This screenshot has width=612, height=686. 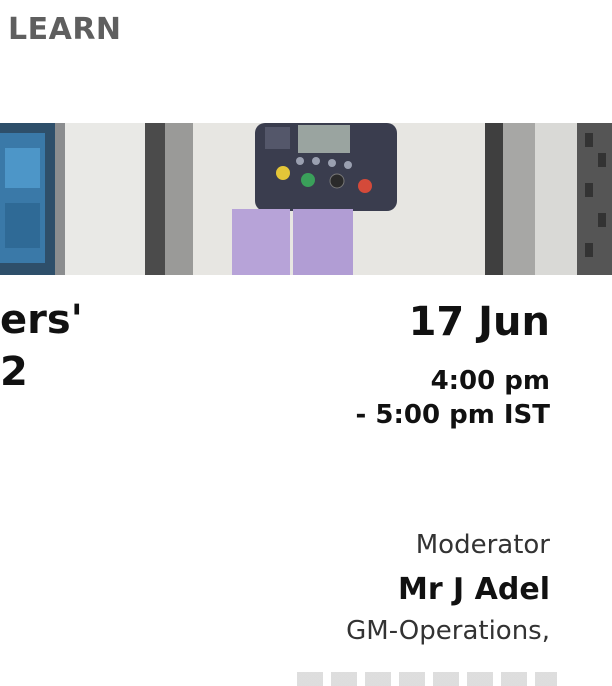 I want to click on event-time-end: - 5:00 pm IST, so click(x=452, y=415).